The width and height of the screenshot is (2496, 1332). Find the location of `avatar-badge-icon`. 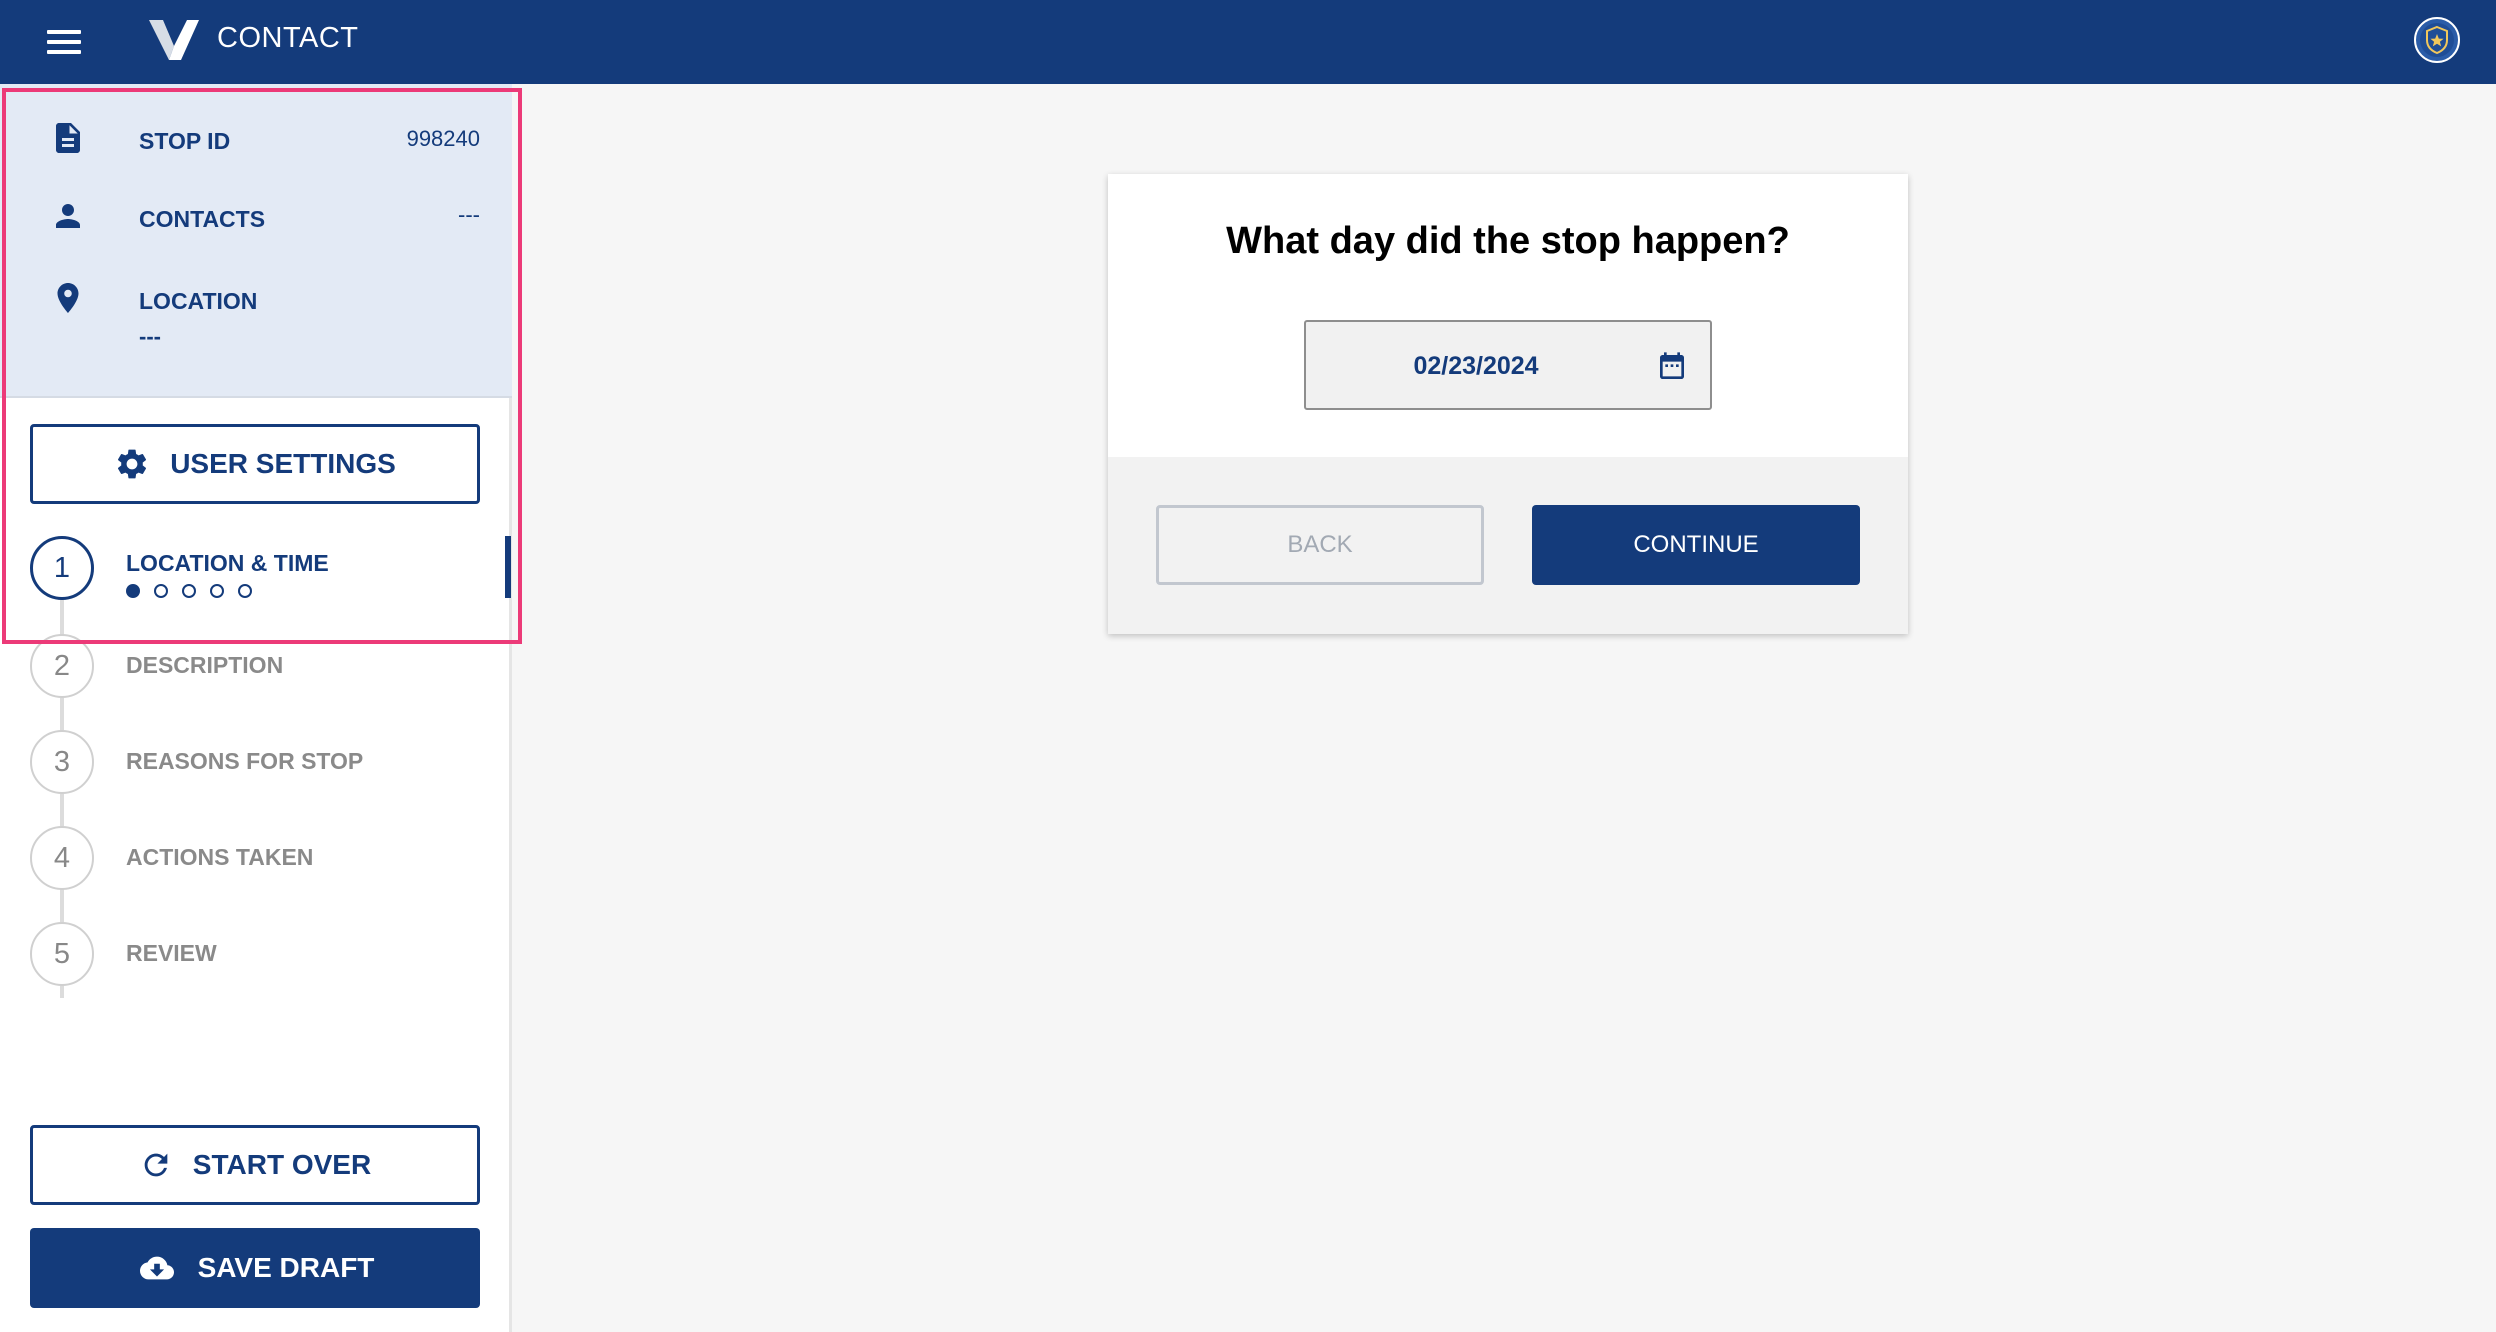

avatar-badge-icon is located at coordinates (2437, 40).